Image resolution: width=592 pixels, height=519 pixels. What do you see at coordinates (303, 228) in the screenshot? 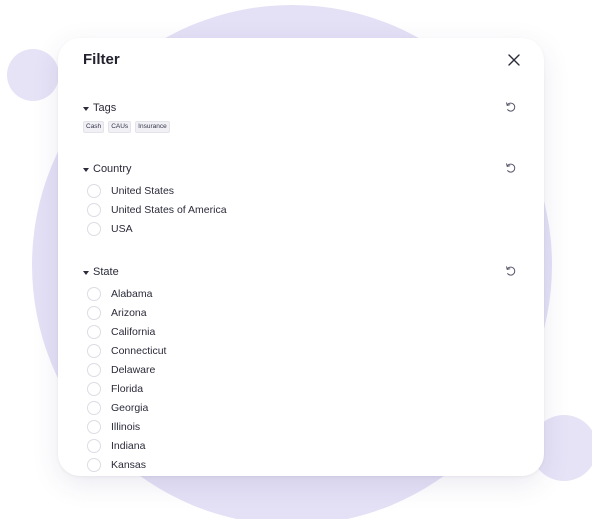
I see `radio-option: USA` at bounding box center [303, 228].